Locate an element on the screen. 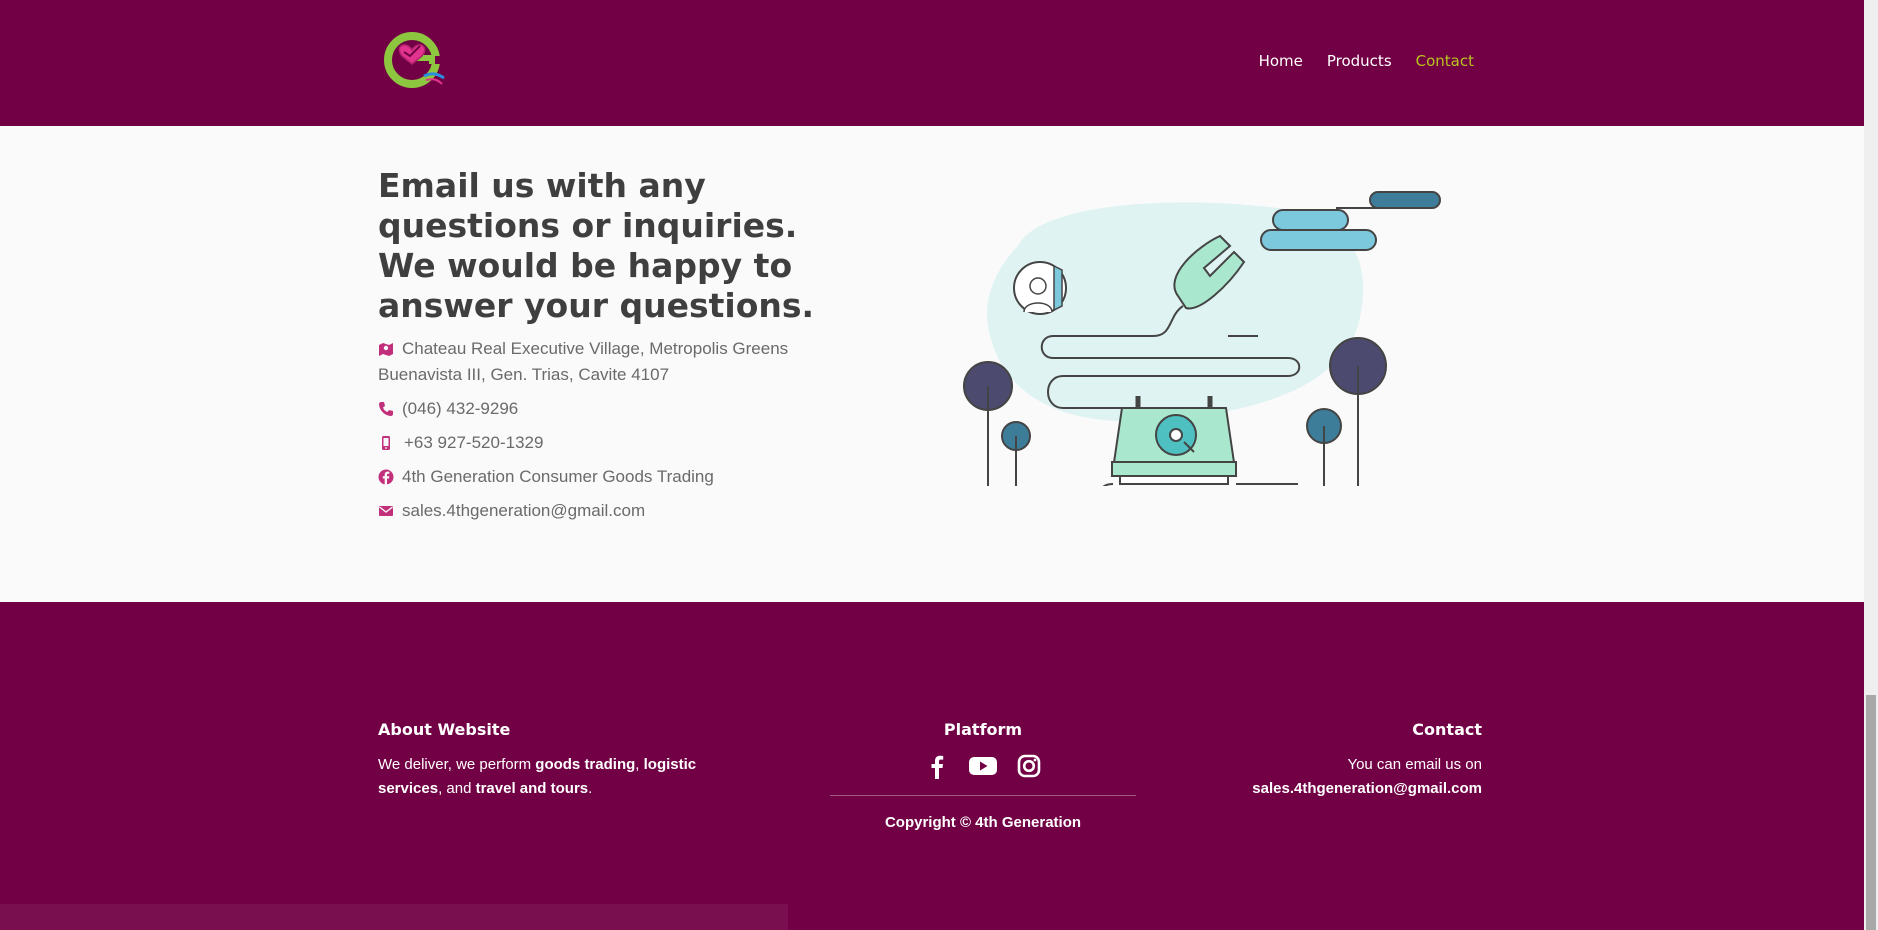 The width and height of the screenshot is (1878, 930). phone-icon is located at coordinates (386, 409).